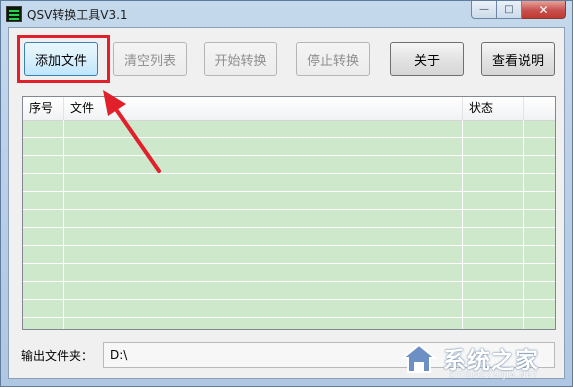  I want to click on watermark-subtext: XITONGZHIJIA.NET, so click(494, 375).